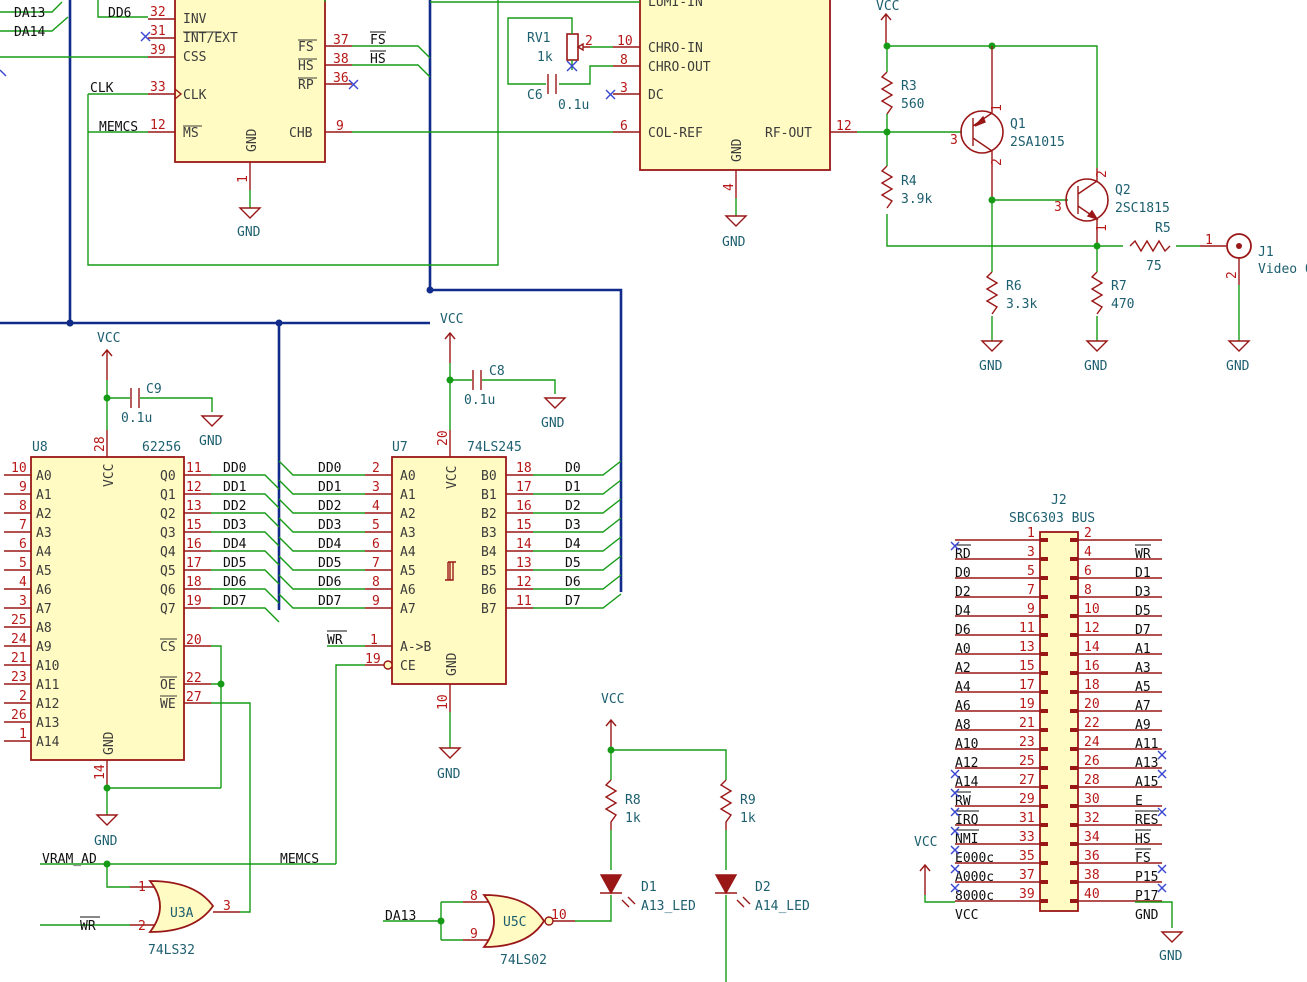 This screenshot has height=982, width=1307. Describe the element at coordinates (44, 552) in the screenshot. I see `u8-addr-pin-name: A4` at that location.